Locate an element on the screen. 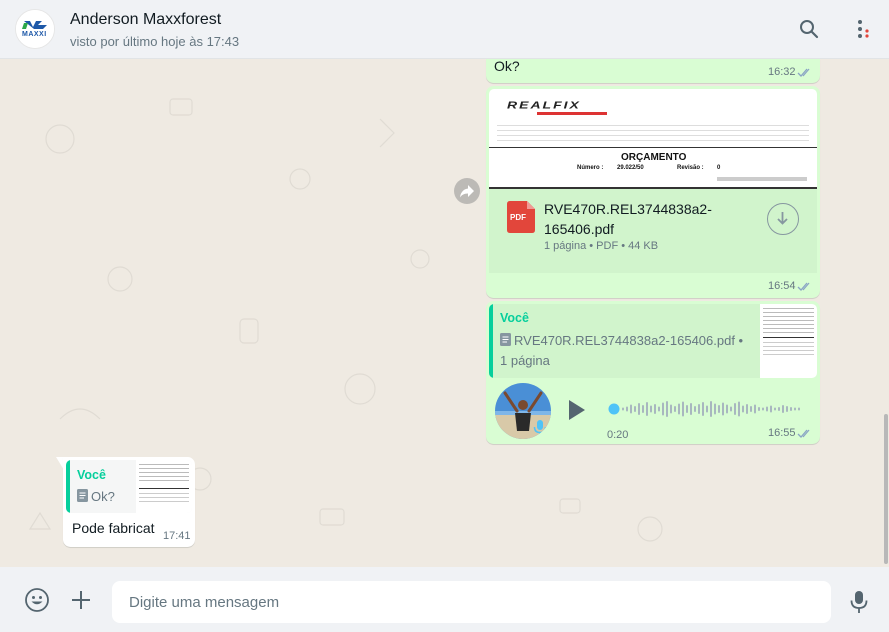  pdf-divider is located at coordinates (653, 147).